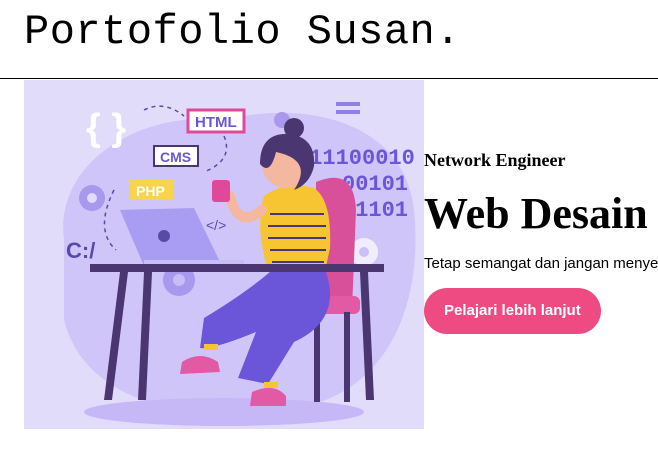 The height and width of the screenshot is (452, 658). Describe the element at coordinates (495, 160) in the screenshot. I see `hero-subtitle: Network Engineer` at that location.